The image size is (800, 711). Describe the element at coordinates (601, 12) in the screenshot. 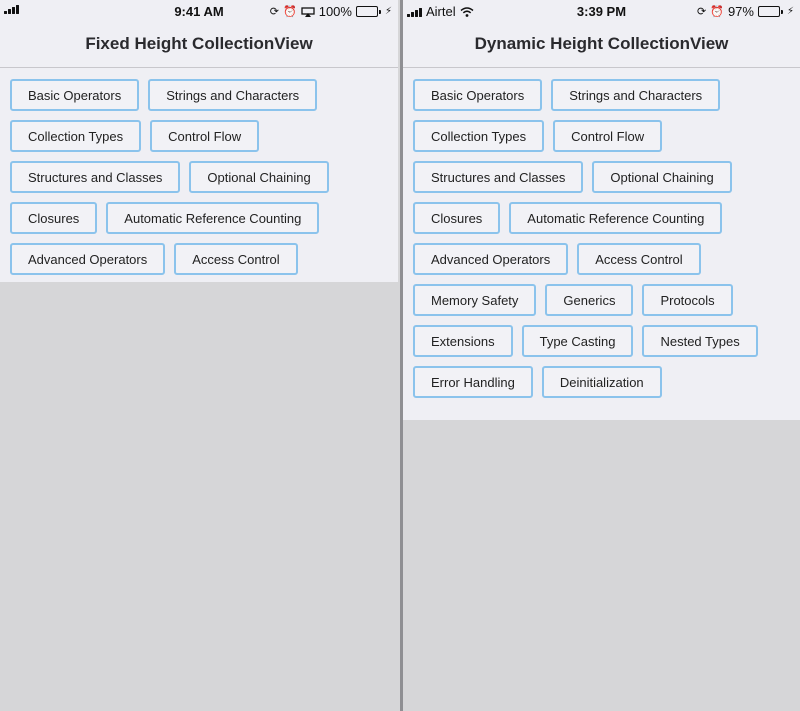

I see `status-bar: Airtel 3:39 PM ⟳ ⏰ 97% ⚡` at that location.